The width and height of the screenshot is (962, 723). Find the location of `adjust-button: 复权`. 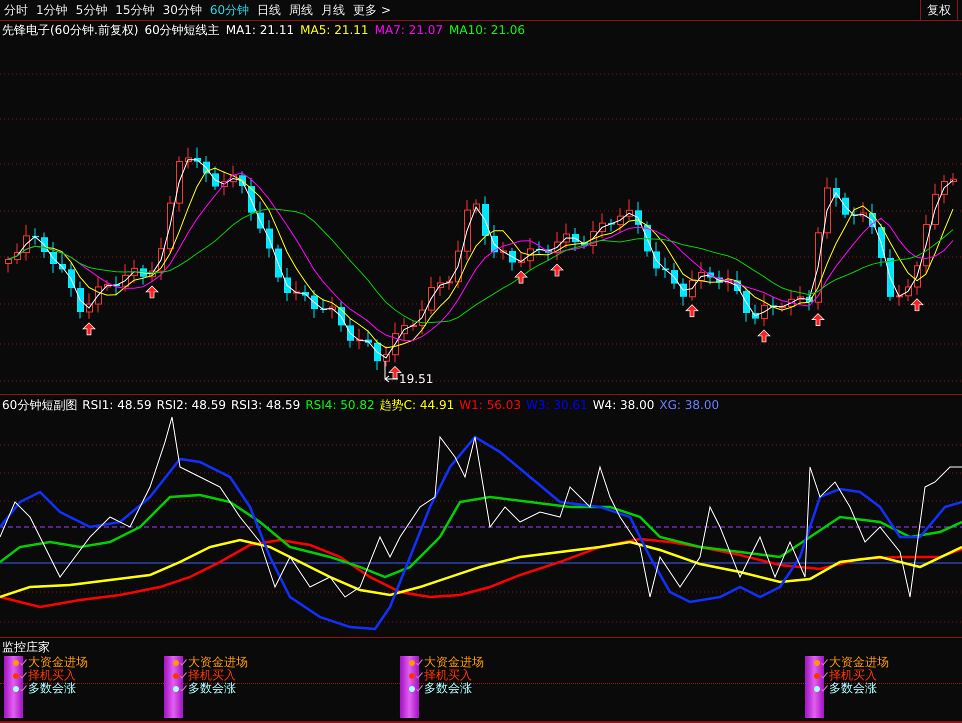

adjust-button: 复权 is located at coordinates (939, 10).